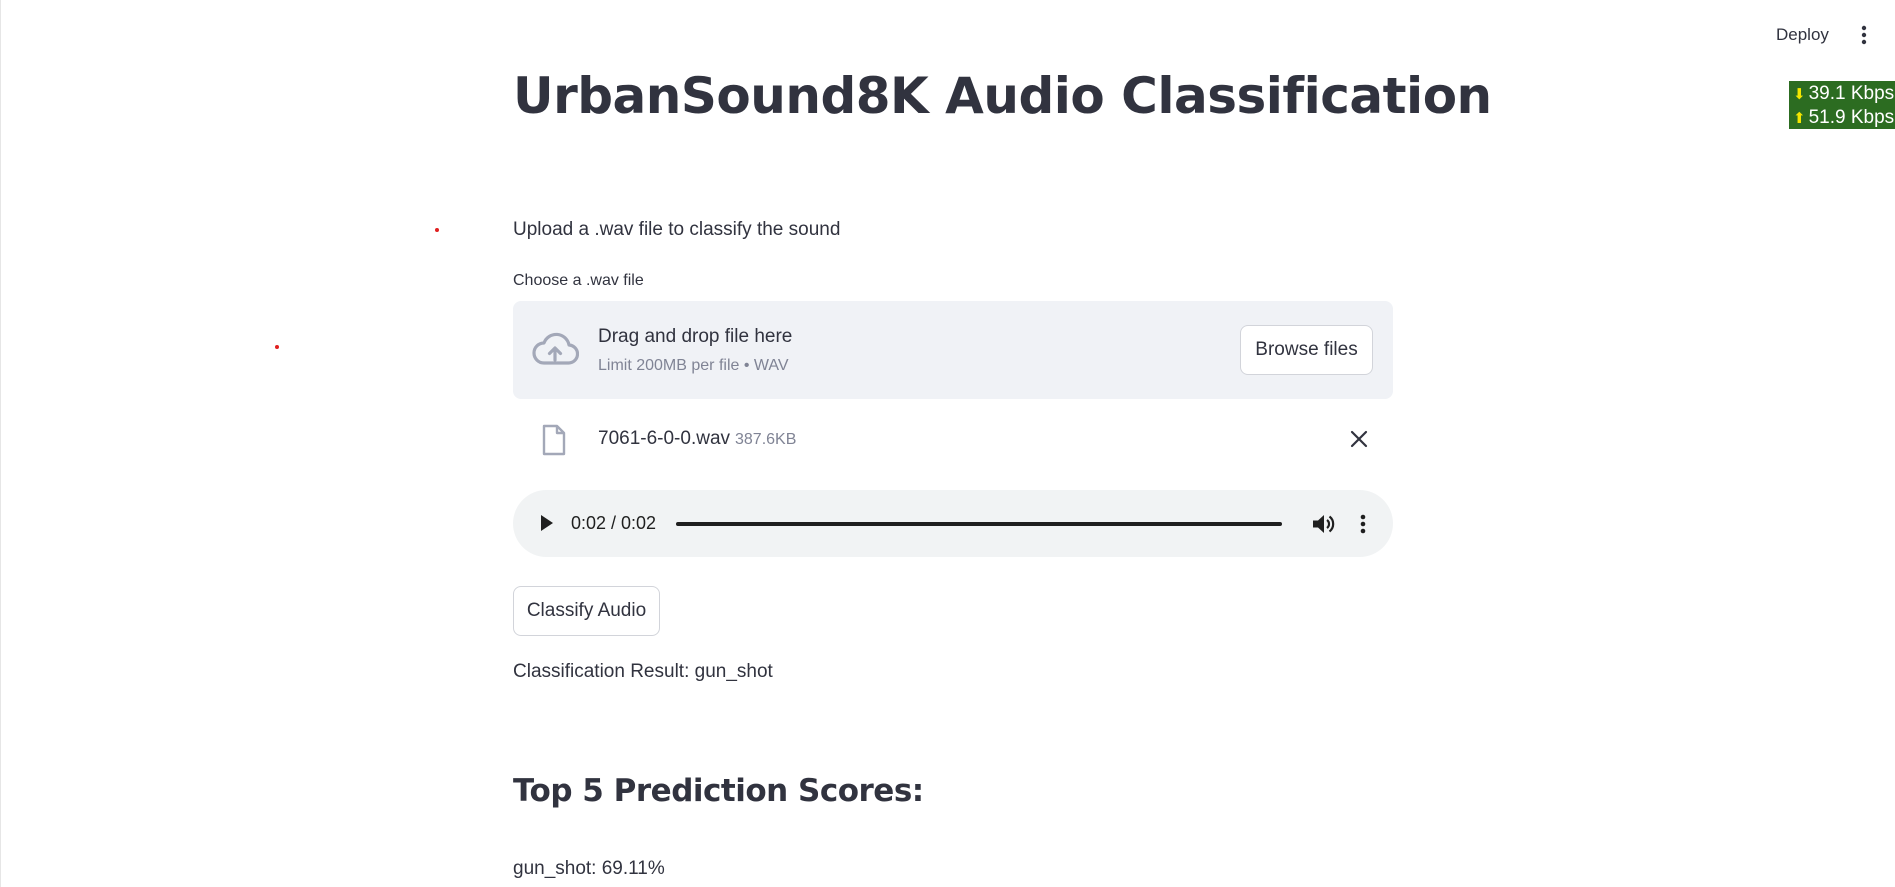 The image size is (1895, 887). What do you see at coordinates (589, 868) in the screenshot?
I see `score-item: gun_shot: 69.11%` at bounding box center [589, 868].